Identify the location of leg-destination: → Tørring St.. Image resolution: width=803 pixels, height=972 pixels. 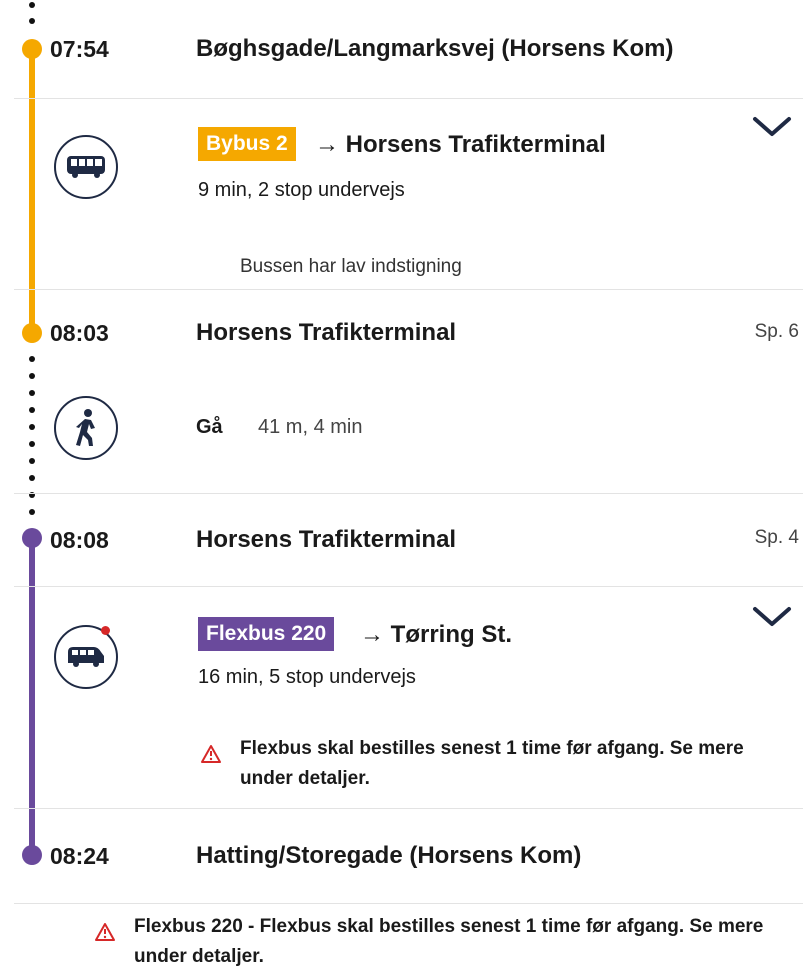
(436, 634).